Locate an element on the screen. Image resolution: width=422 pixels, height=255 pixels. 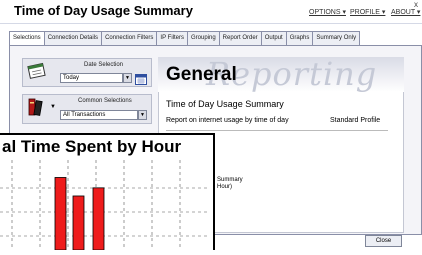
date-selection-label: Date Selection is located at coordinates (104, 65).